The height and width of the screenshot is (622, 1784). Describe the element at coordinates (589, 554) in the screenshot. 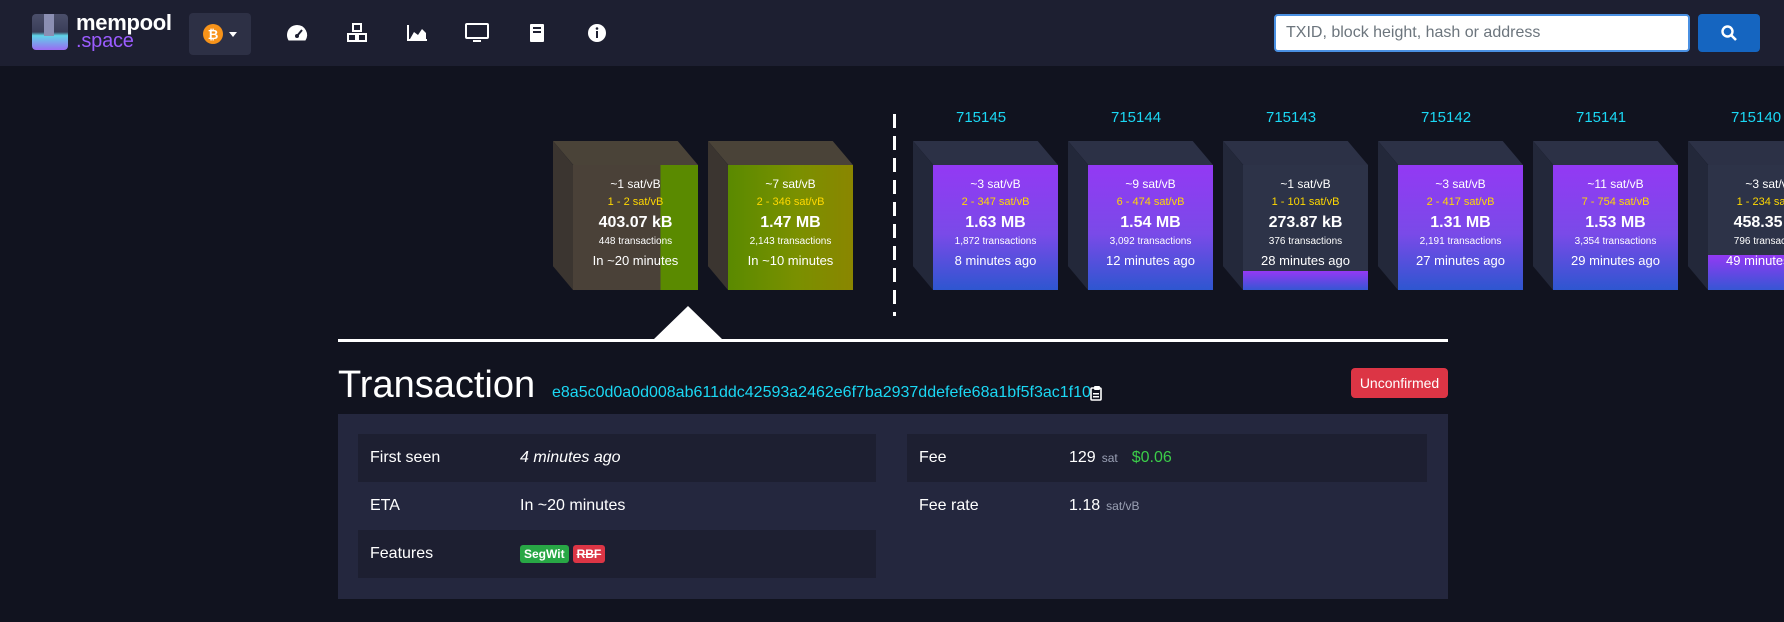

I see `rbf-badge: RBF` at that location.